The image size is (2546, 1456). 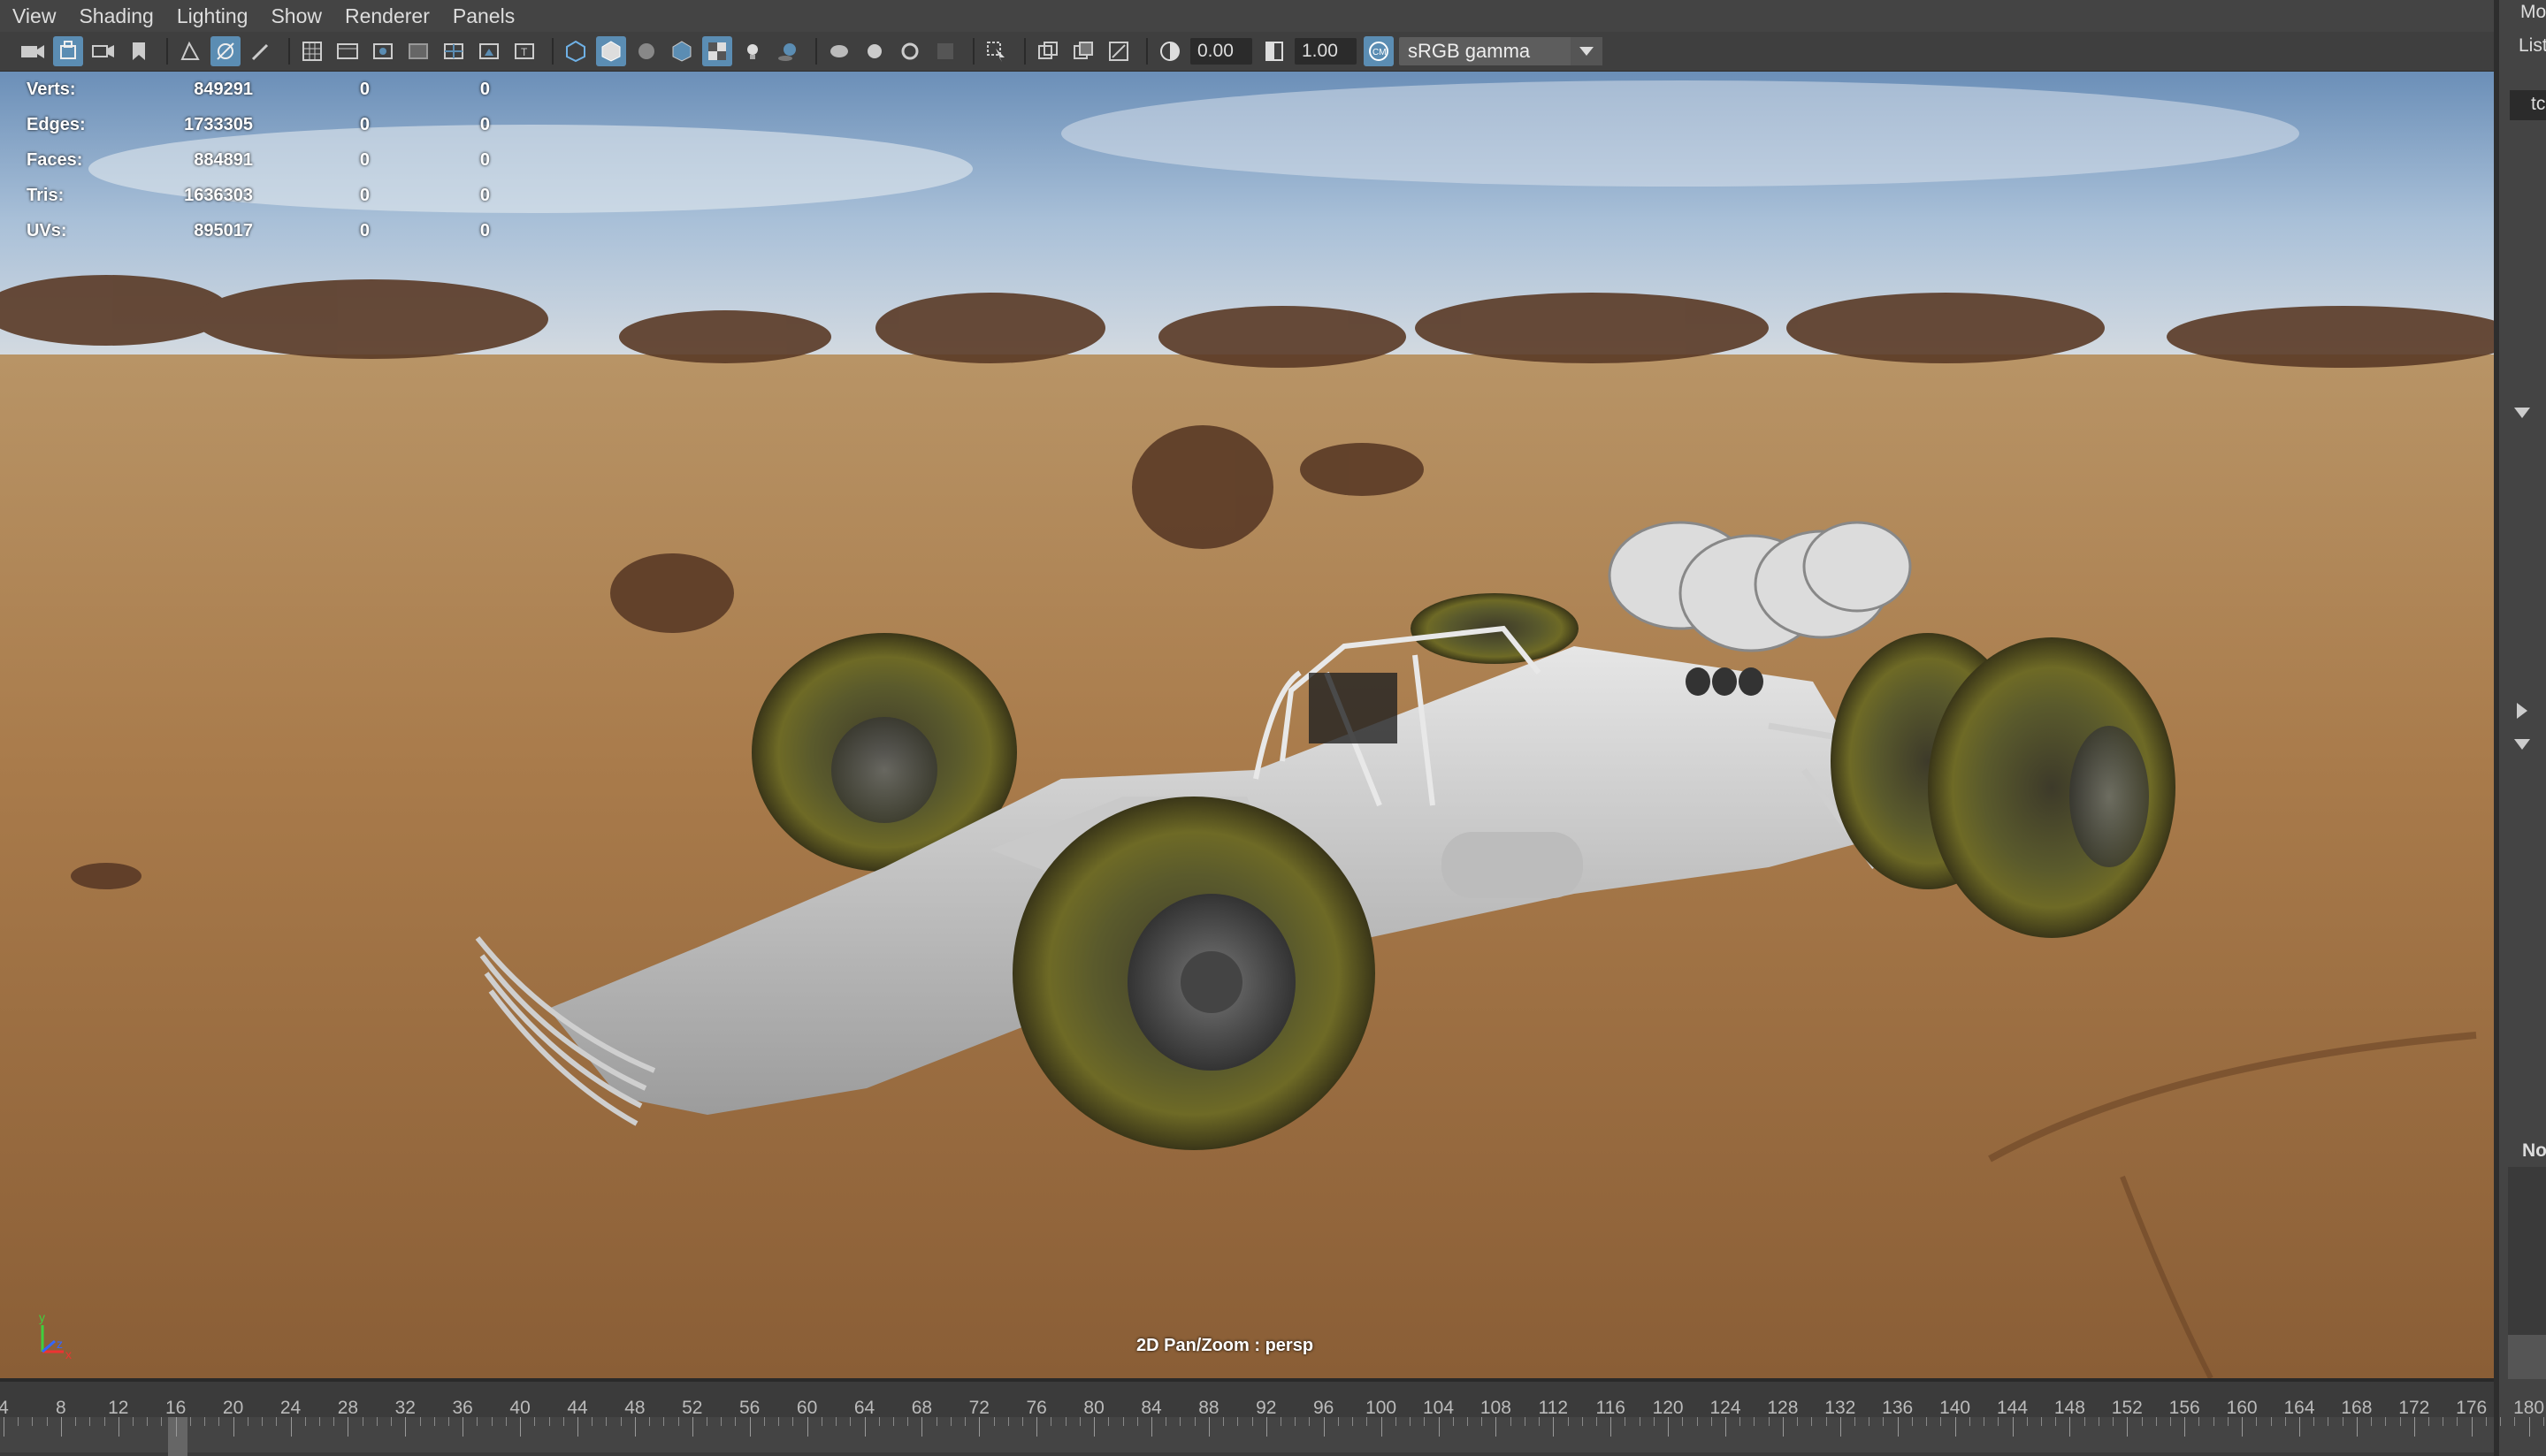 What do you see at coordinates (2472, 1408) in the screenshot?
I see `timeline-frame-number: 176` at bounding box center [2472, 1408].